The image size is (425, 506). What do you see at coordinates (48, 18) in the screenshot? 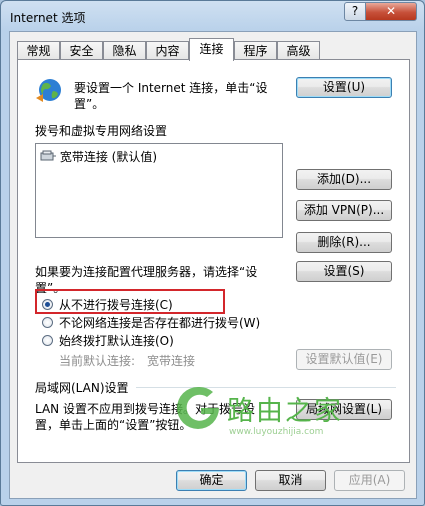
I see `window-title: Internet 选项` at bounding box center [48, 18].